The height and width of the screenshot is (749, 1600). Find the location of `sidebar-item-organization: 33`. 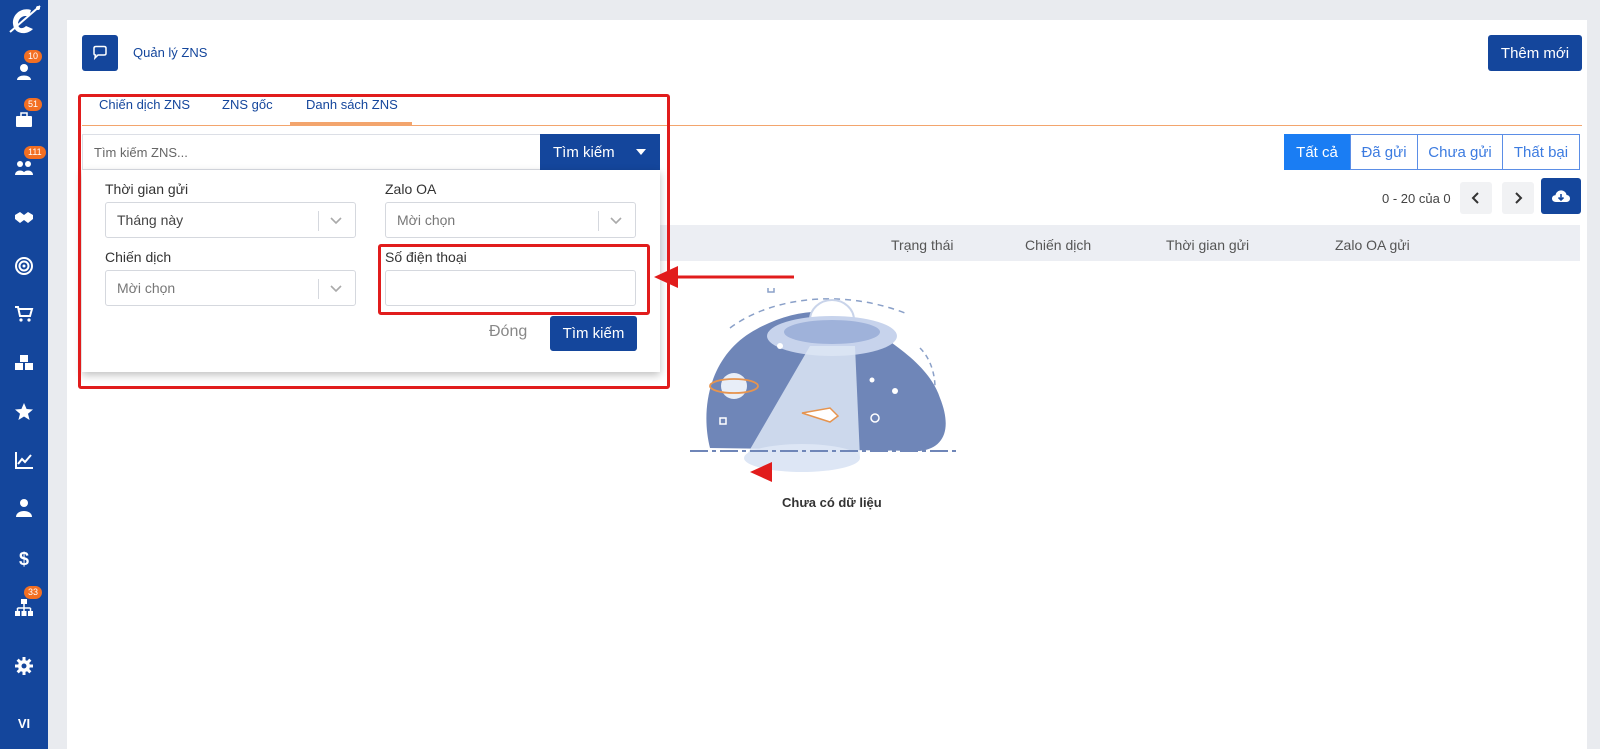

sidebar-item-organization: 33 is located at coordinates (24, 605).